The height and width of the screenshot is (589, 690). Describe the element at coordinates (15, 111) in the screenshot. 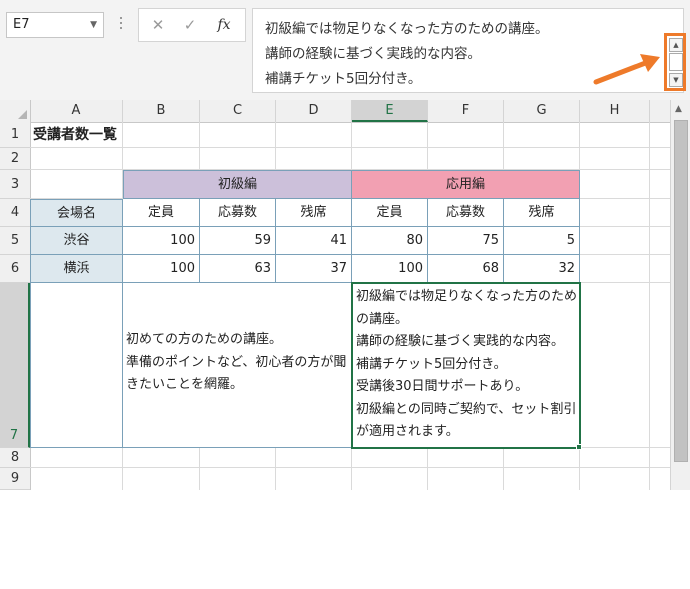

I see `select-all-button` at that location.